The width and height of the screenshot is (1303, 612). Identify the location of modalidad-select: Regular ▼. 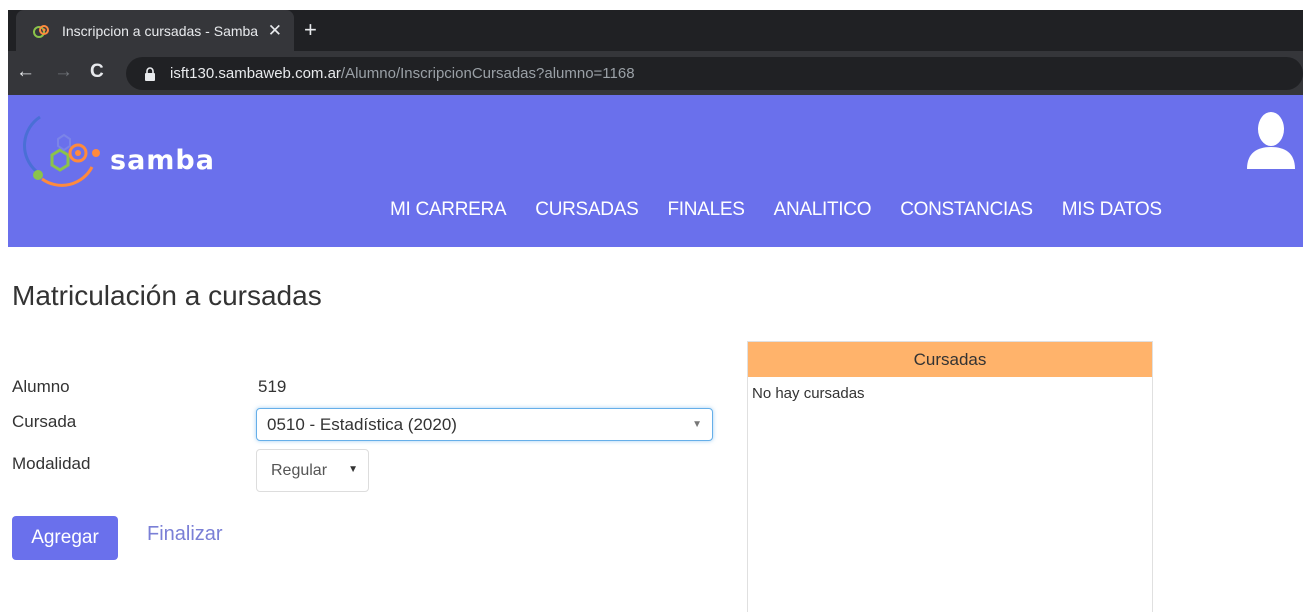
(312, 470).